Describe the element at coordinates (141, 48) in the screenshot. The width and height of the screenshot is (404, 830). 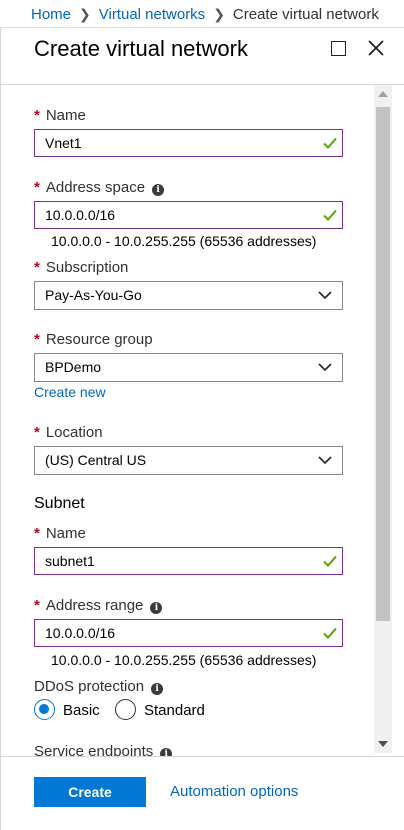
I see `blade-title: Create virtual network` at that location.